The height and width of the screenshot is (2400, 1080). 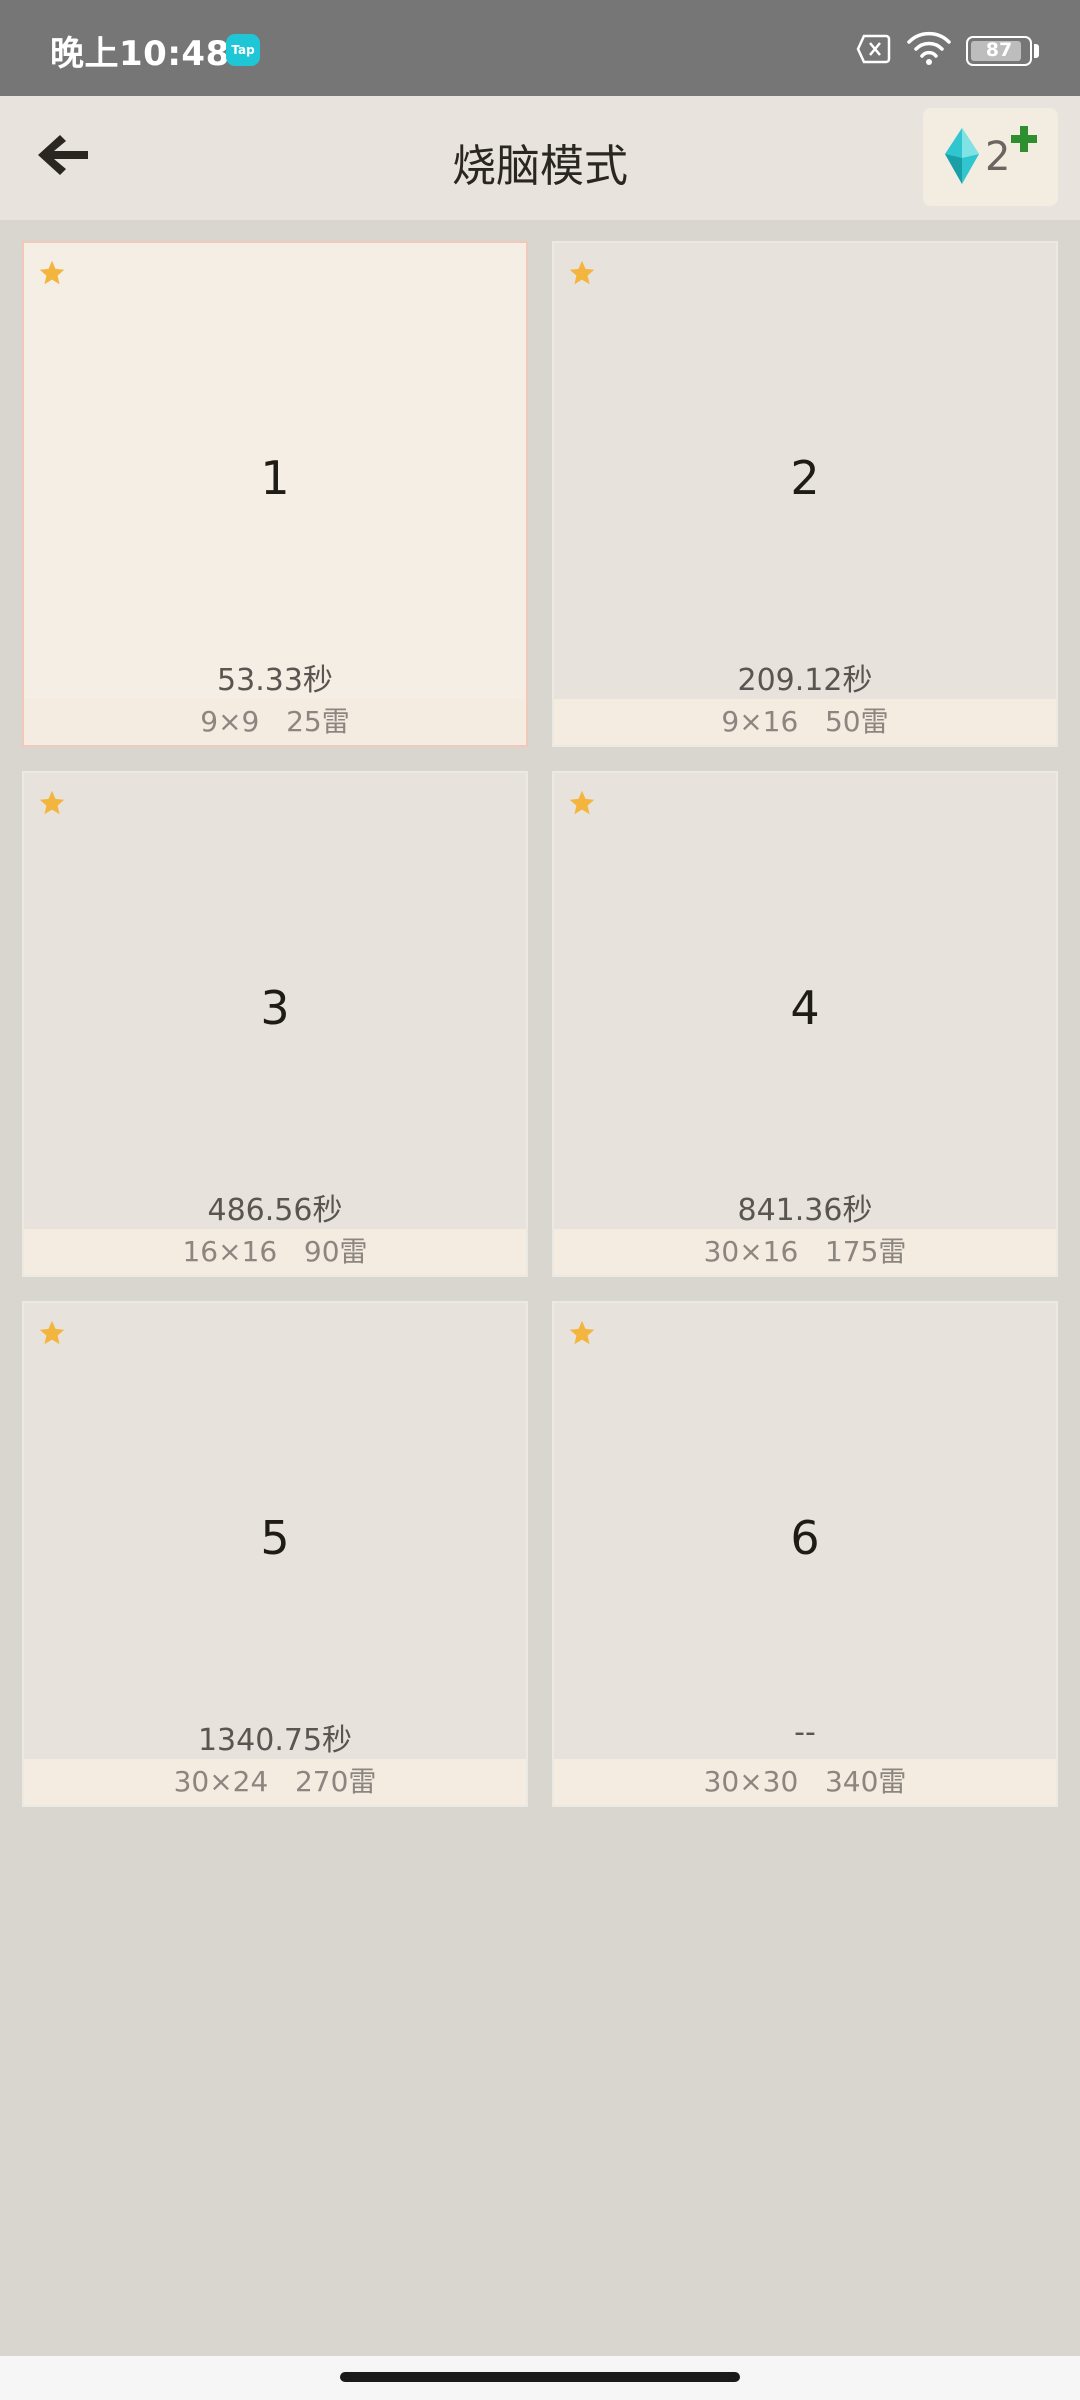 What do you see at coordinates (230, 721) in the screenshot?
I see `board-size: 9×9` at bounding box center [230, 721].